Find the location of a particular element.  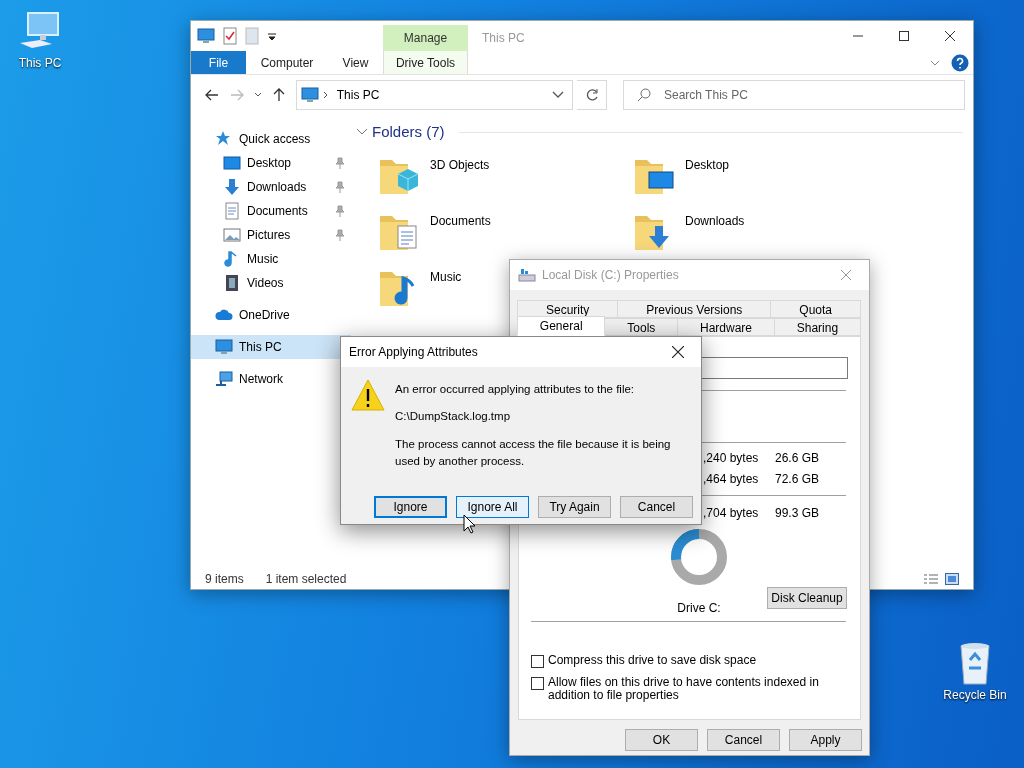

size-value: 26.6 GB is located at coordinates (798, 458).